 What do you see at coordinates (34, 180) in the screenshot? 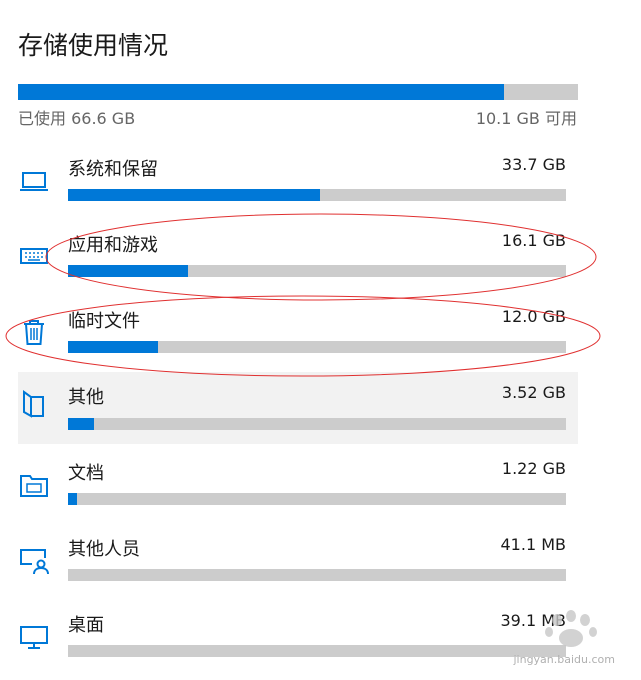
I see `laptop-icon` at bounding box center [34, 180].